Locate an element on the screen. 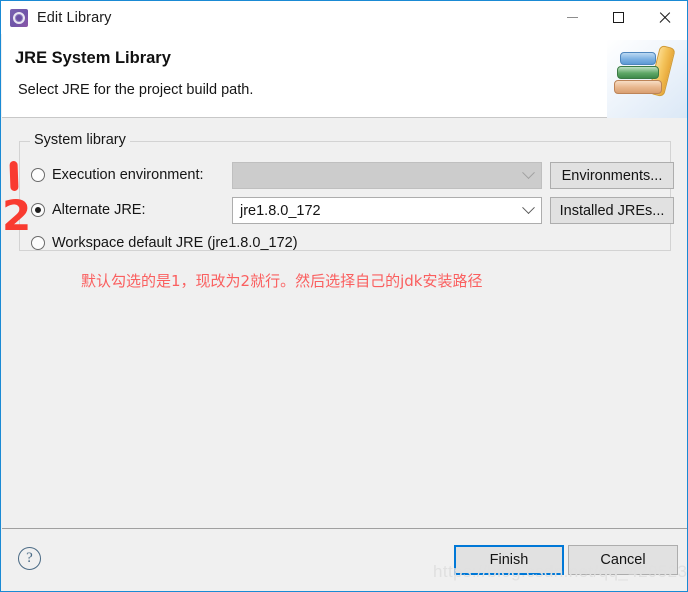 The width and height of the screenshot is (688, 592). dialog-footer: ? Finish Cancel is located at coordinates (344, 560).